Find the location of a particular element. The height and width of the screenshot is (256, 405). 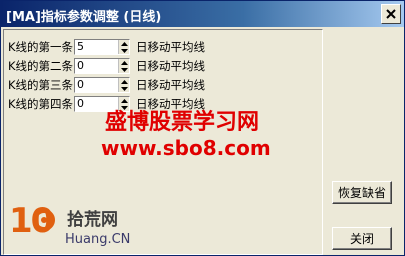

watermark-url: www.sbo8.com is located at coordinates (186, 148).